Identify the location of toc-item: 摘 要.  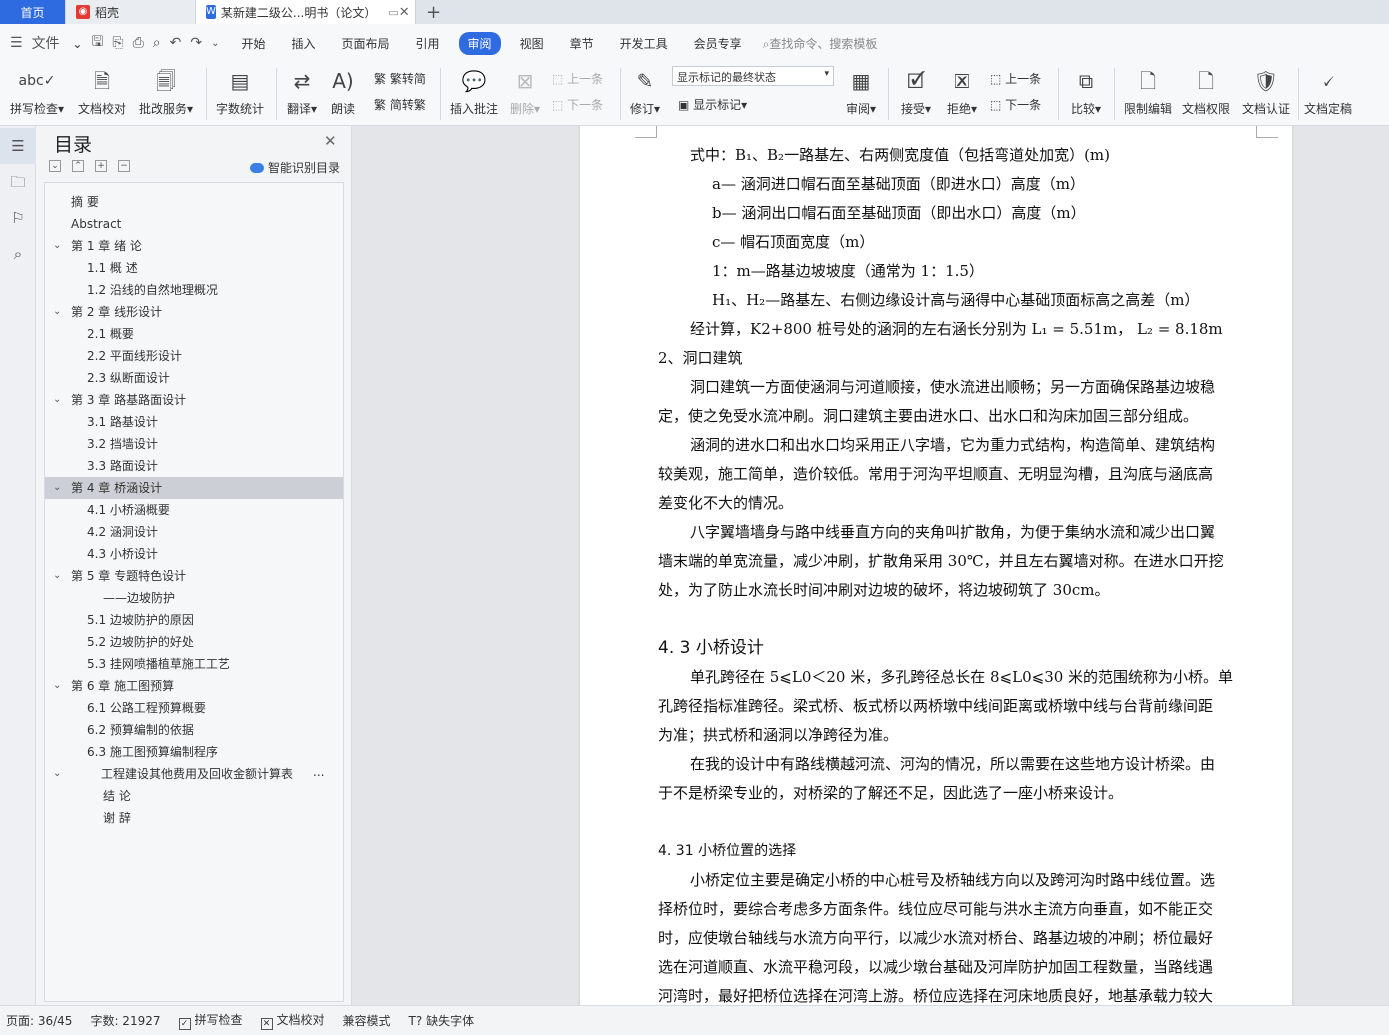
(194, 202).